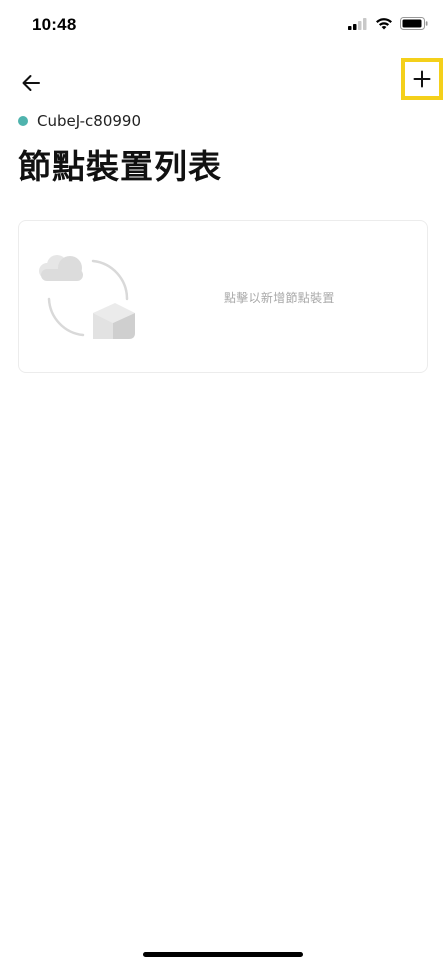 The height and width of the screenshot is (966, 446). I want to click on add-node-hint: 點擊以新增節點裝置, so click(279, 298).